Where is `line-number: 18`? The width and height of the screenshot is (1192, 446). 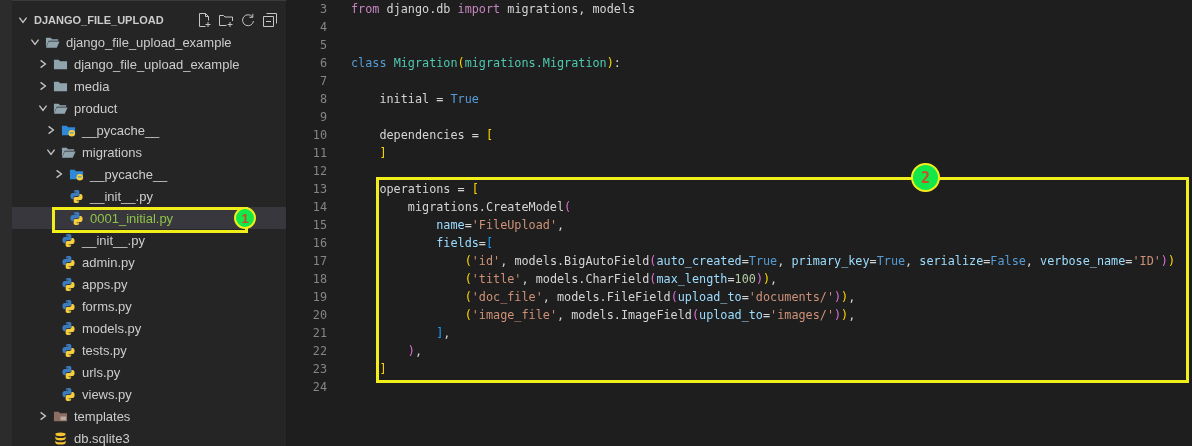 line-number: 18 is located at coordinates (319, 279).